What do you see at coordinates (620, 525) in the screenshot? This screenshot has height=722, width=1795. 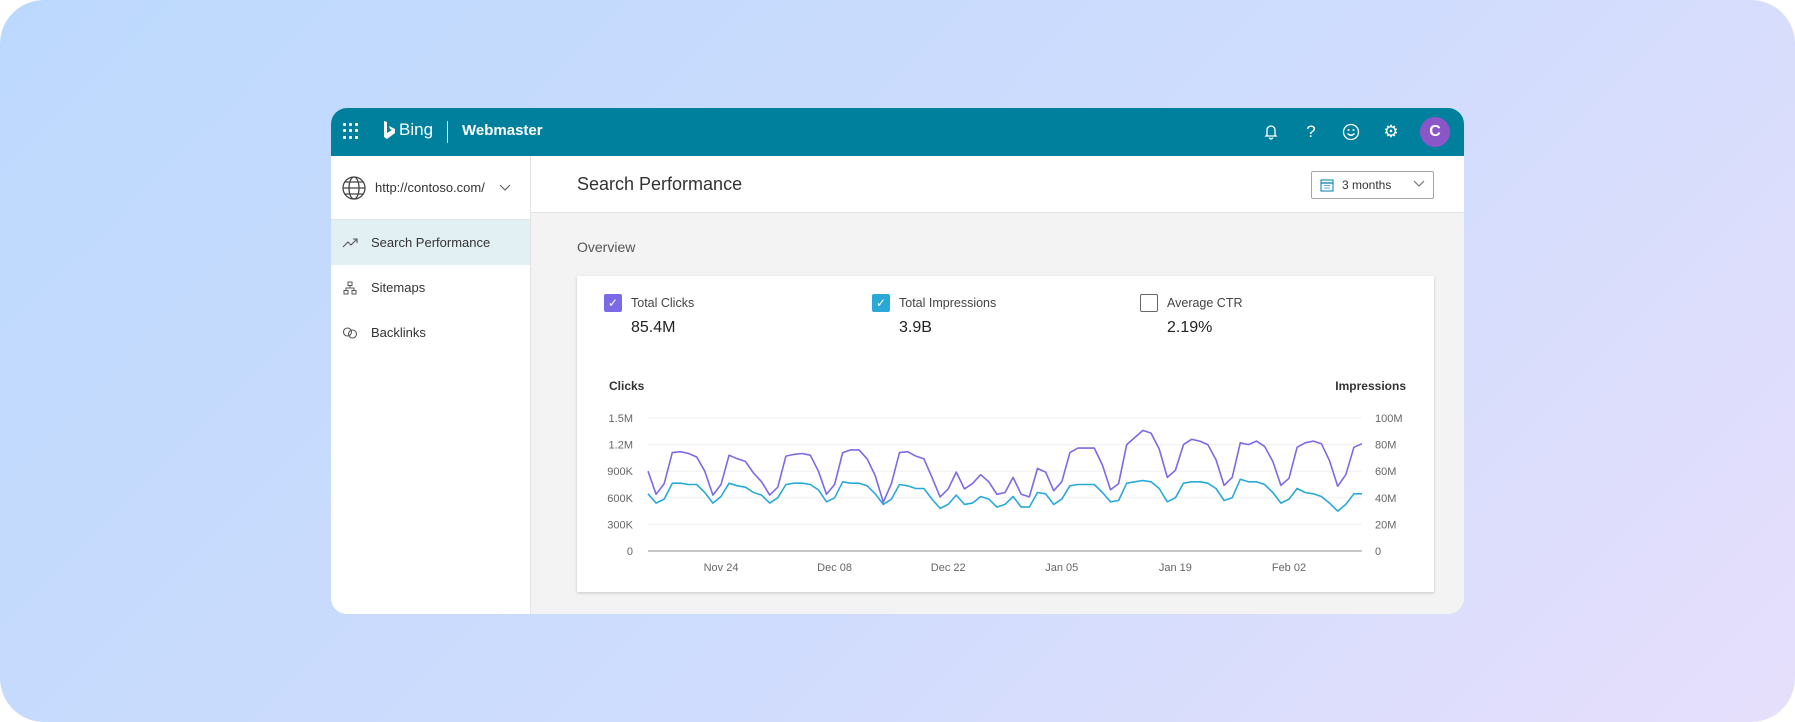 I see `left-tick-label: 300K` at bounding box center [620, 525].